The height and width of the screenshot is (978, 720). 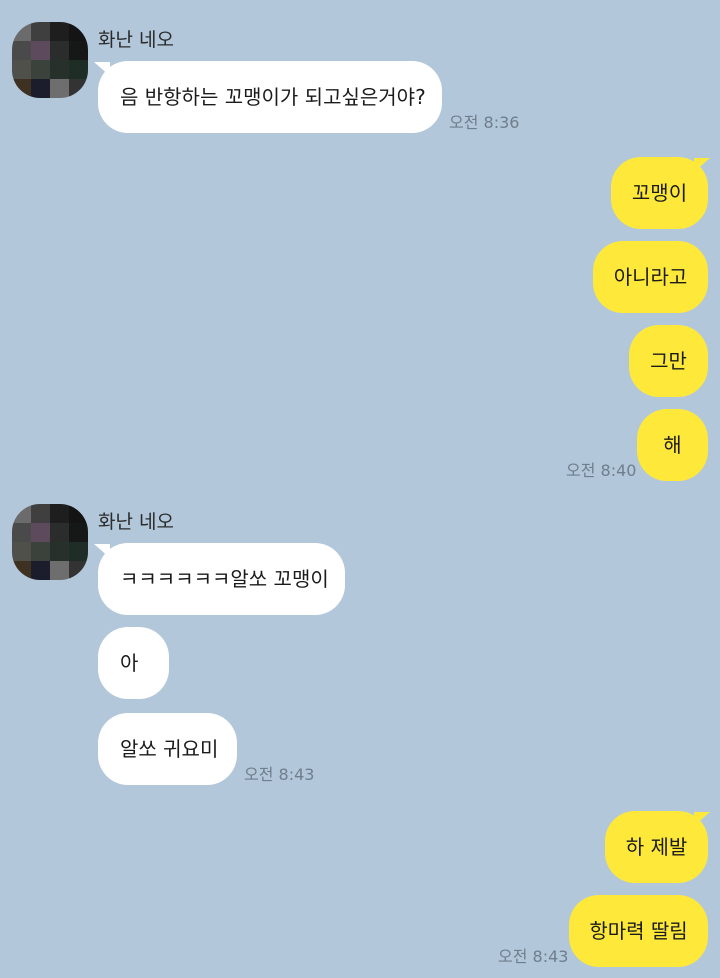 What do you see at coordinates (672, 445) in the screenshot?
I see `message-bubble: 해` at bounding box center [672, 445].